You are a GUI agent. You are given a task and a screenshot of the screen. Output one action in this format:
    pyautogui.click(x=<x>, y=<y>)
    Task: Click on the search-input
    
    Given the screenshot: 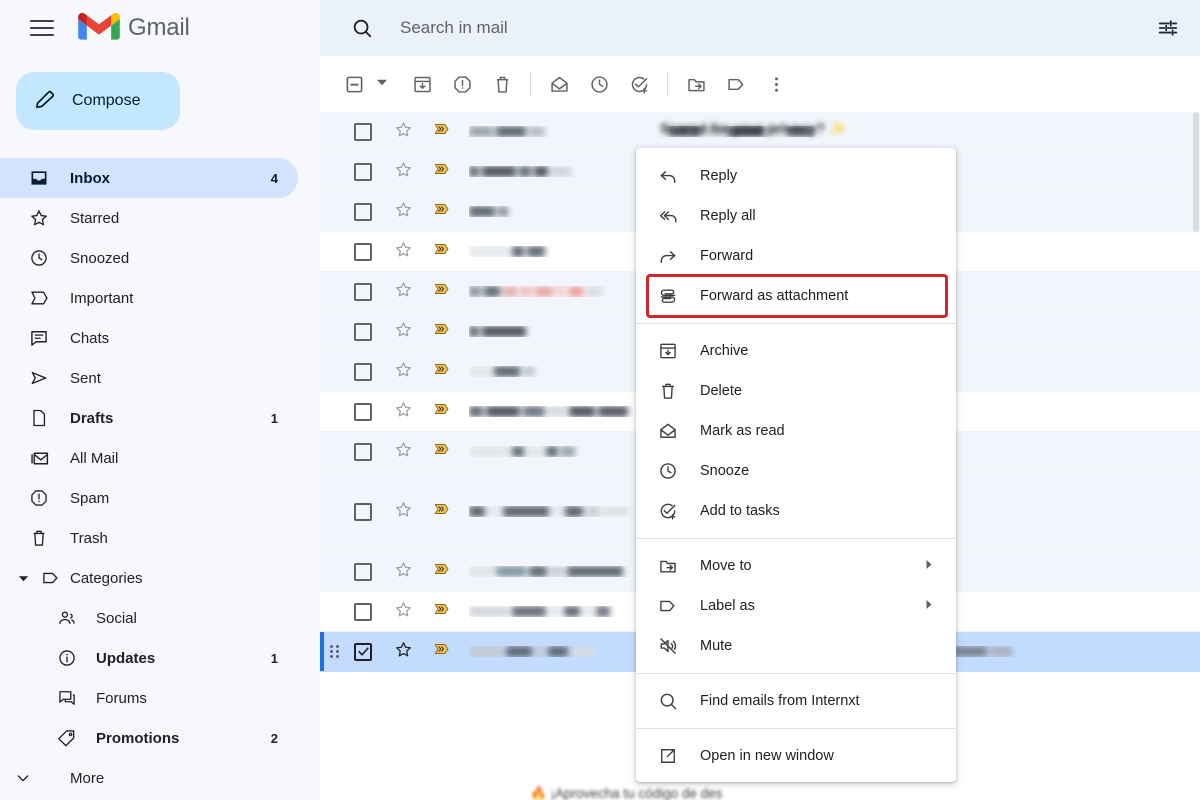 What is the action you would take?
    pyautogui.click(x=772, y=28)
    